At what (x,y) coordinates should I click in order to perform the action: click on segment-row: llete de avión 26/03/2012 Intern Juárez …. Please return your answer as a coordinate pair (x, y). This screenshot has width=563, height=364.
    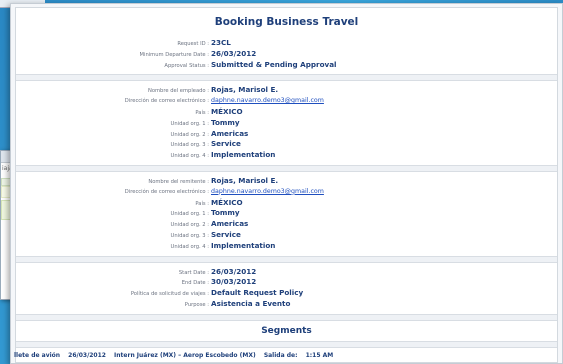
    Looking at the image, I should click on (285, 355).